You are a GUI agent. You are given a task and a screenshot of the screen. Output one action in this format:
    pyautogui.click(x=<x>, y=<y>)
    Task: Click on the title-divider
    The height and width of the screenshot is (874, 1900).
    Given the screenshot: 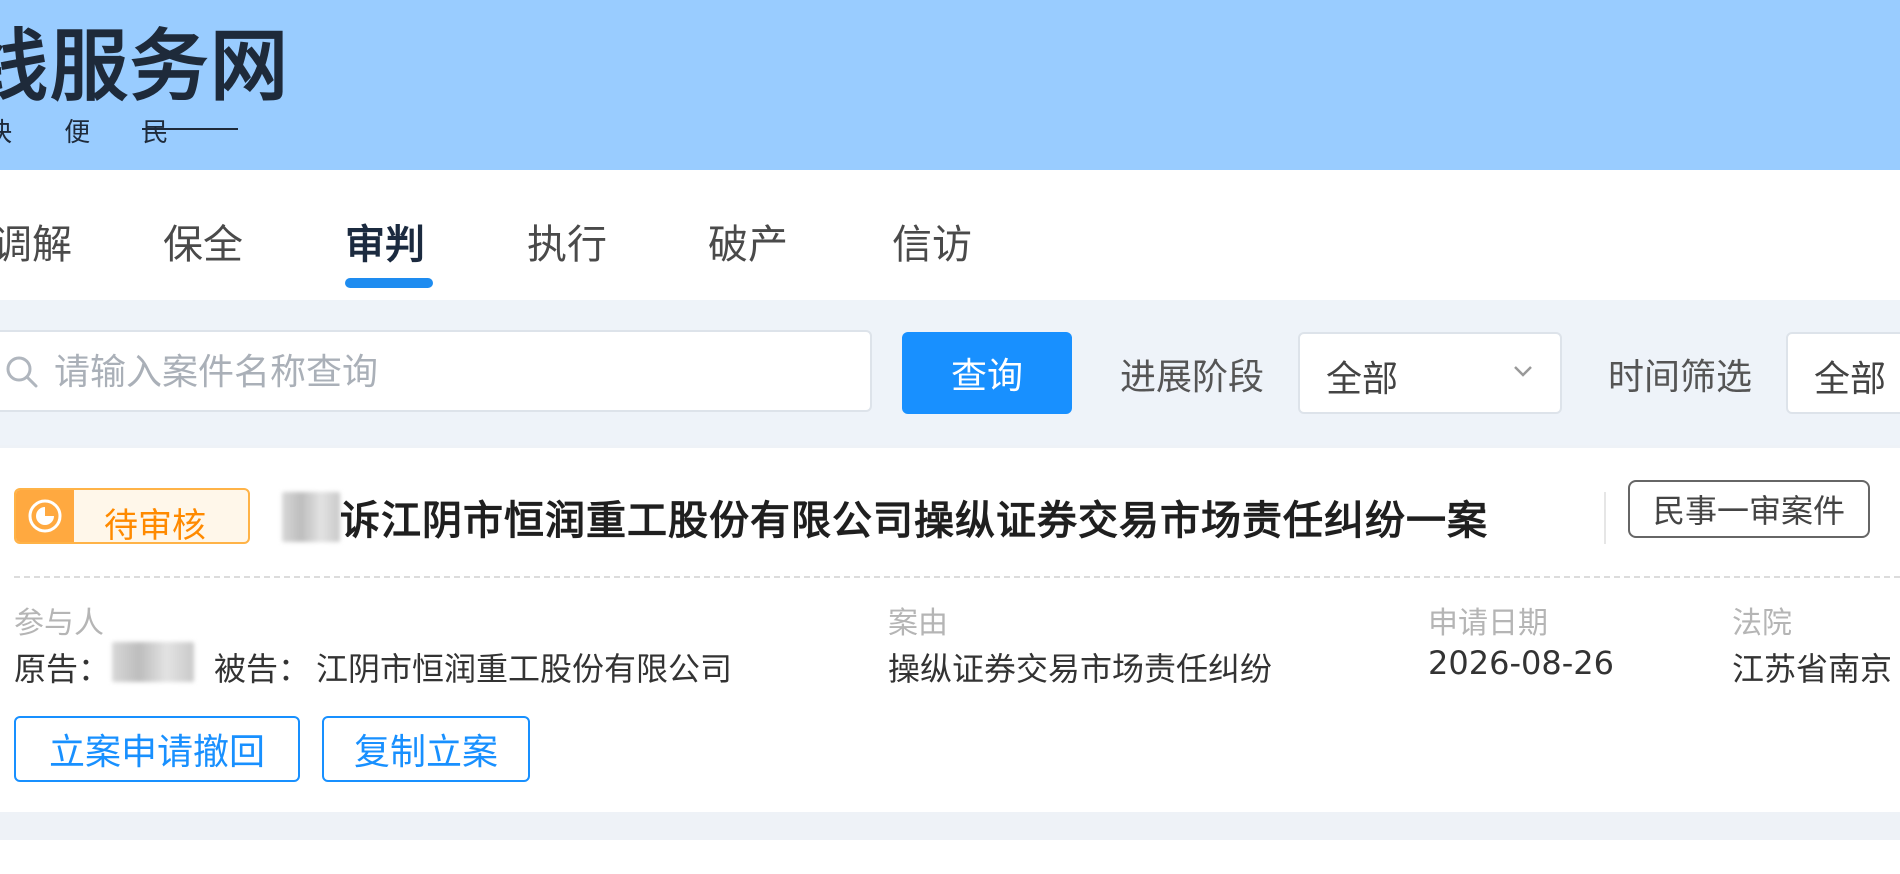 What is the action you would take?
    pyautogui.click(x=1605, y=518)
    